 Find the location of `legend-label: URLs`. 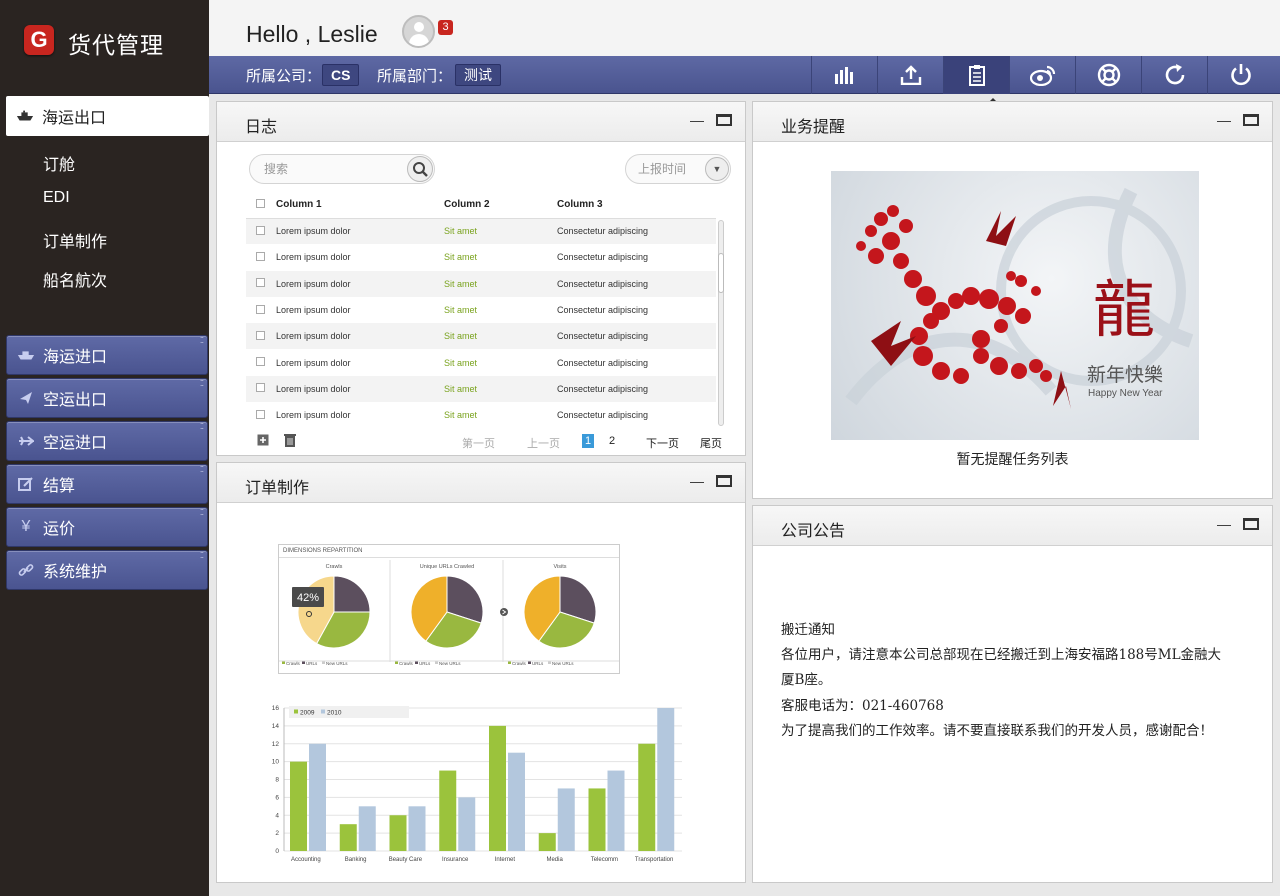

legend-label: URLs is located at coordinates (425, 663).